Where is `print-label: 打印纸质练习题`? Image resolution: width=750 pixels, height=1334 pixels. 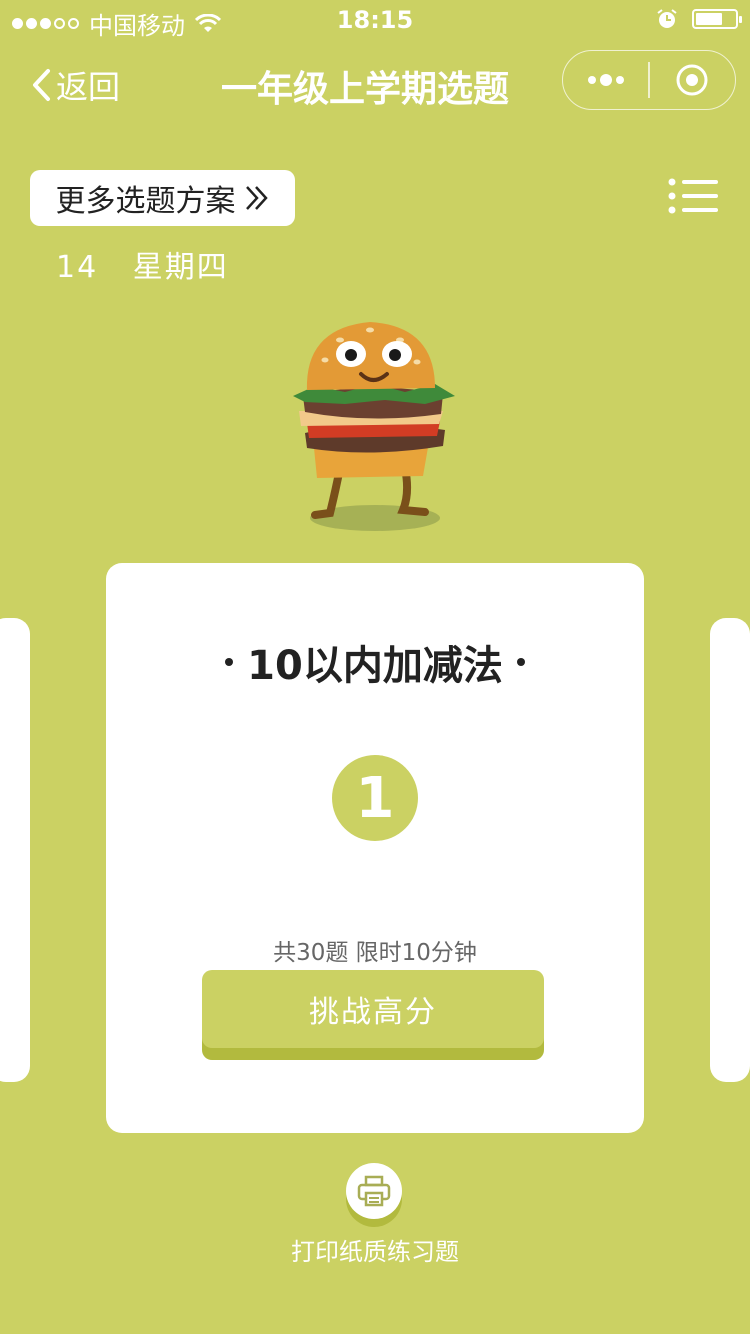
print-label: 打印纸质练习题 is located at coordinates (375, 1249).